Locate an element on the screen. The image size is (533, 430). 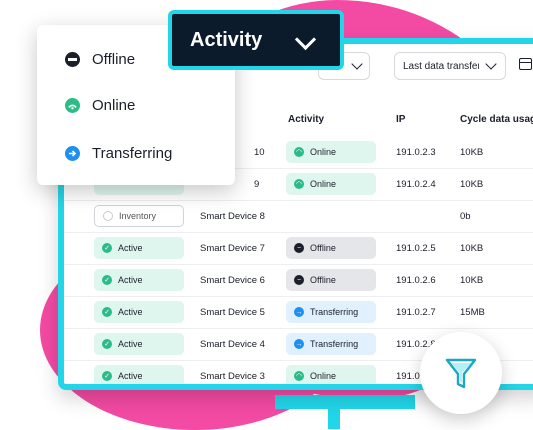
device-name: Smart Device 5 is located at coordinates (232, 312).